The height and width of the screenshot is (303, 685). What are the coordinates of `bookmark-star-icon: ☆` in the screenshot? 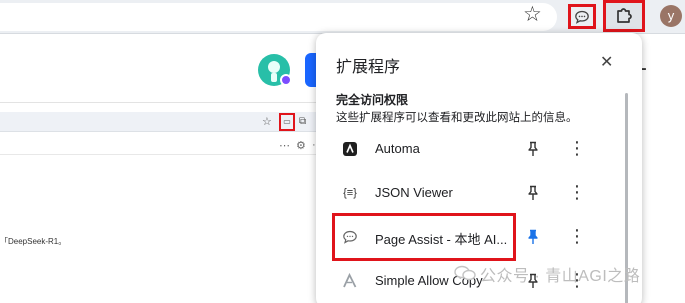 It's located at (532, 15).